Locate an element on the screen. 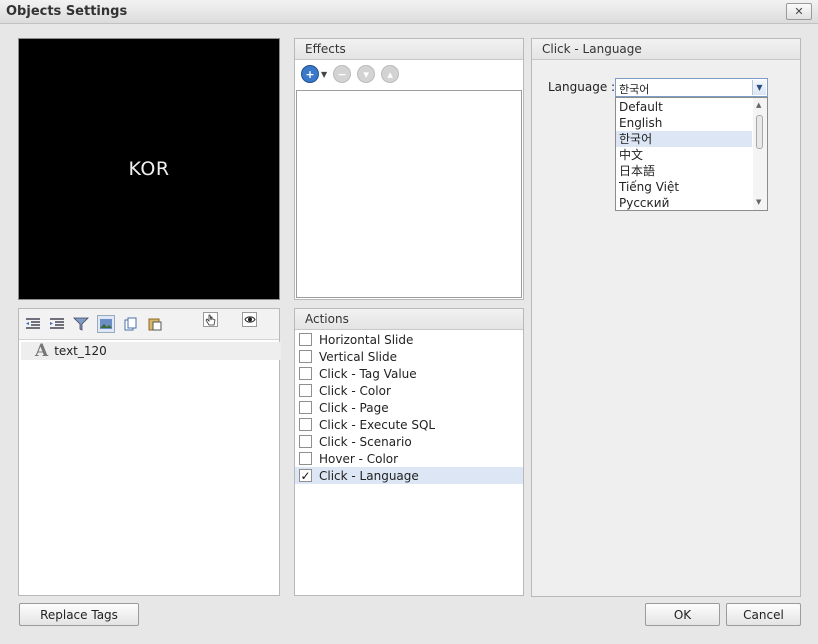 This screenshot has height=644, width=818. language-option: Tiếng Việt is located at coordinates (684, 187).